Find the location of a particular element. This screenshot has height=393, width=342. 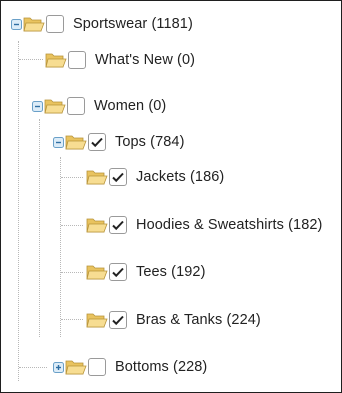

tree-node-hoodies: Hoodies & Sweatshirts (182) is located at coordinates (204, 225).